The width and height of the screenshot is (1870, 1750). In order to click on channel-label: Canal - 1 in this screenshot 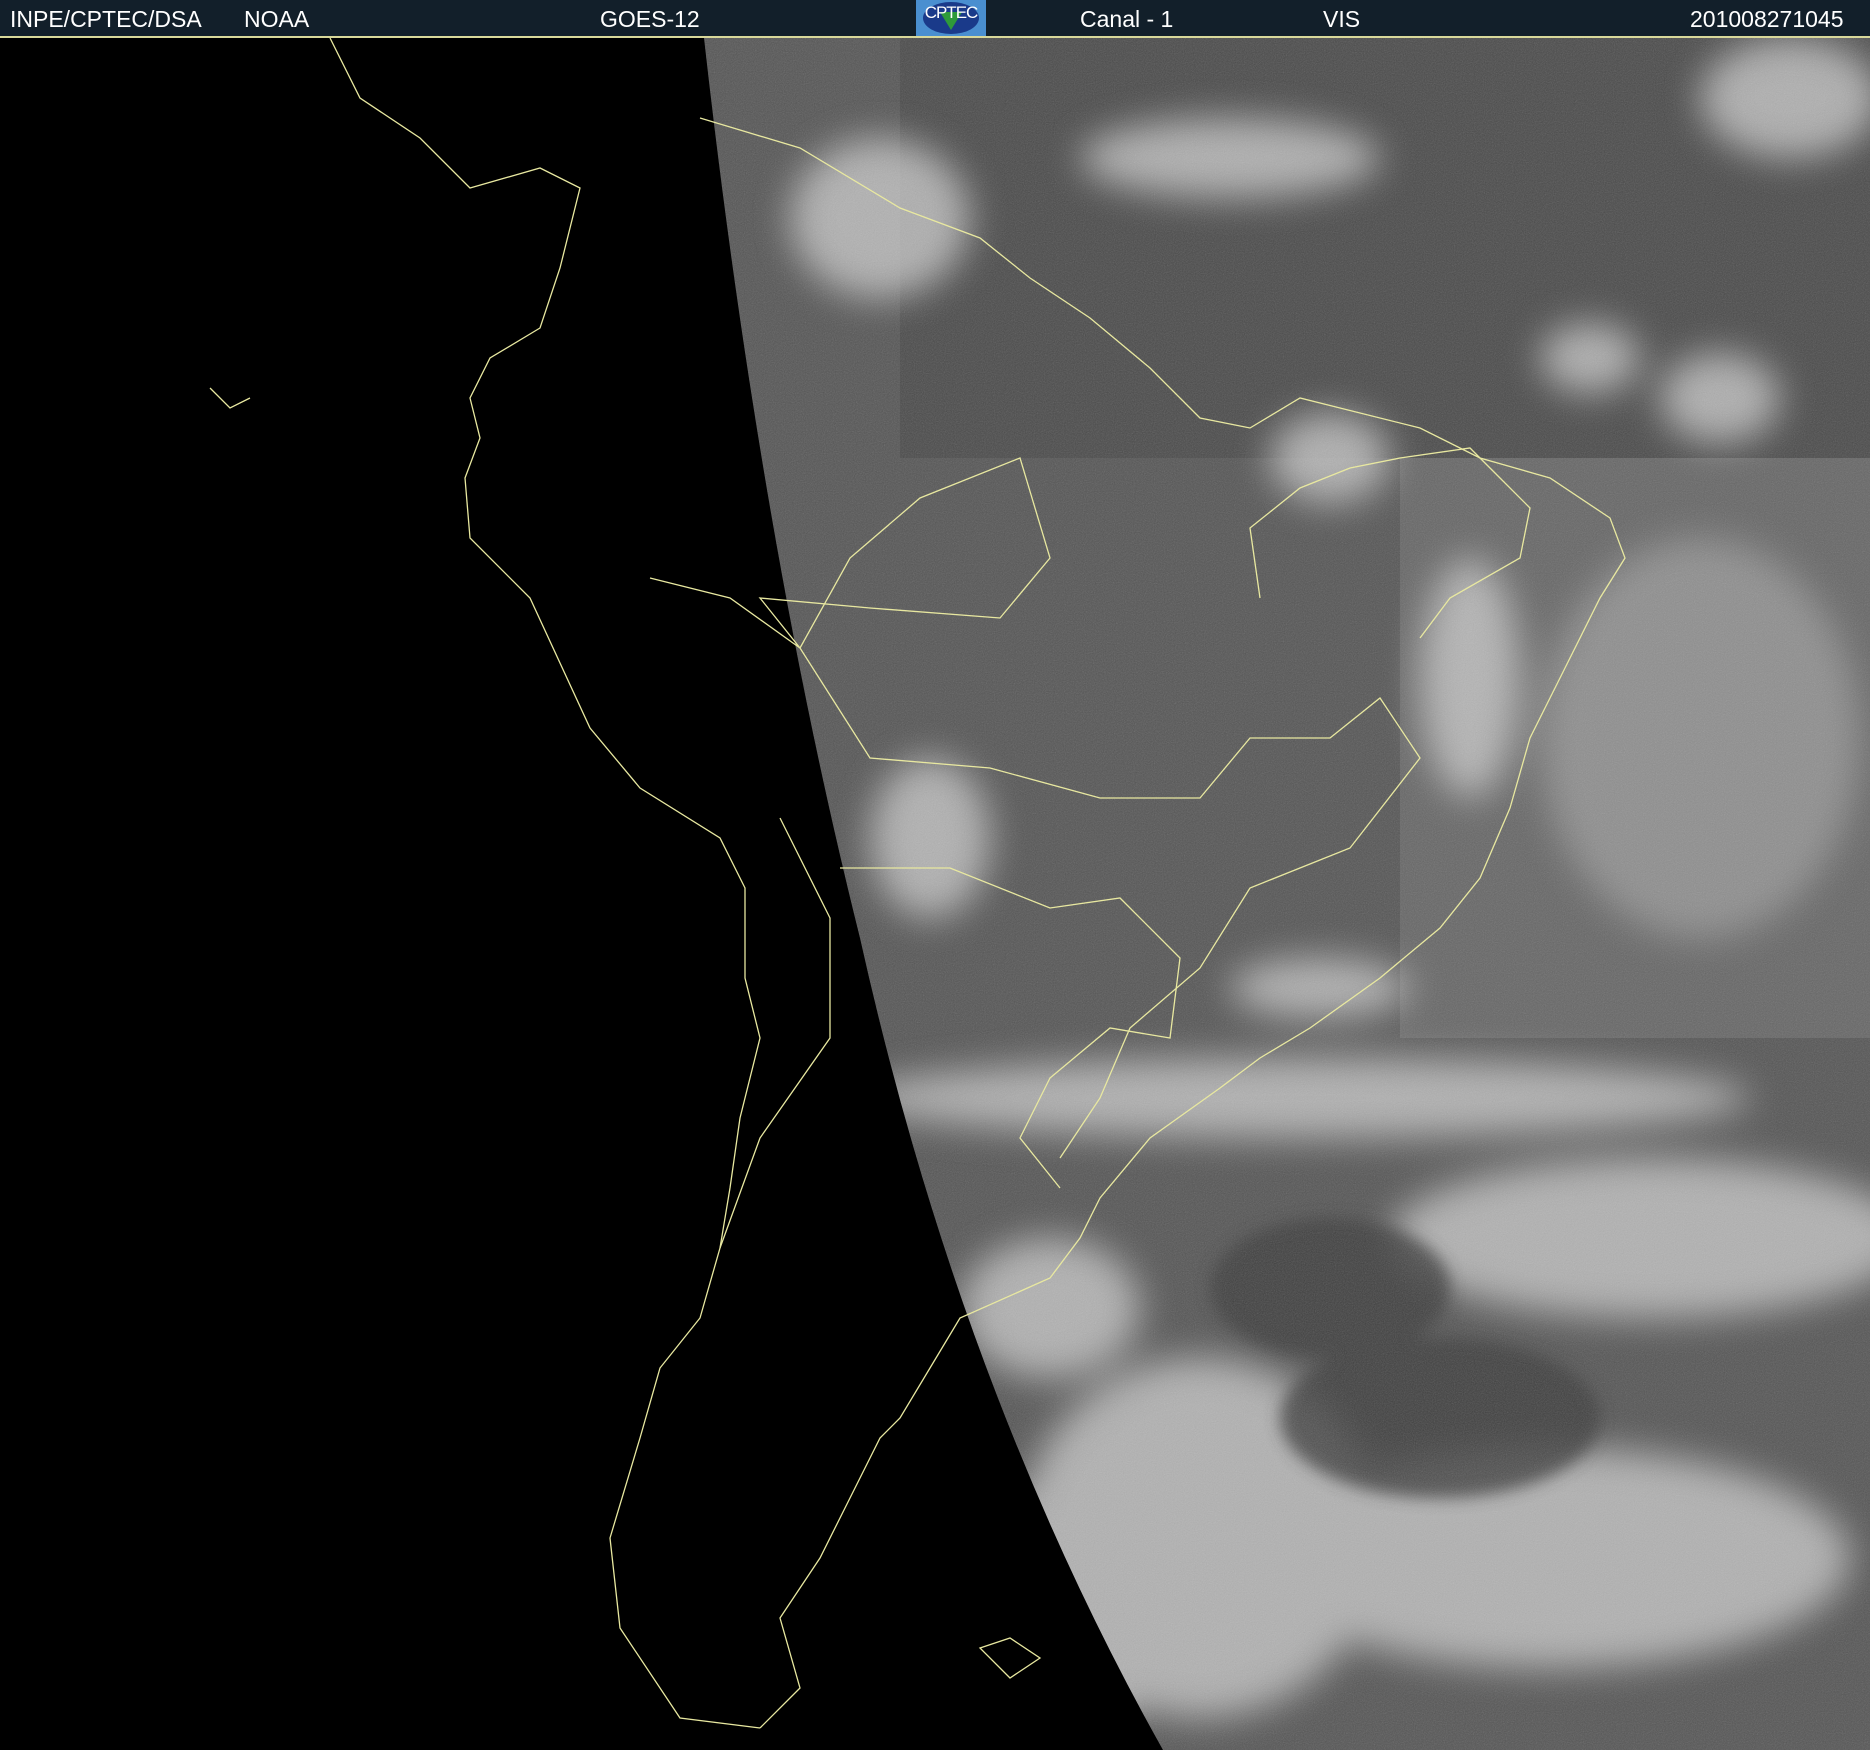, I will do `click(1127, 19)`.